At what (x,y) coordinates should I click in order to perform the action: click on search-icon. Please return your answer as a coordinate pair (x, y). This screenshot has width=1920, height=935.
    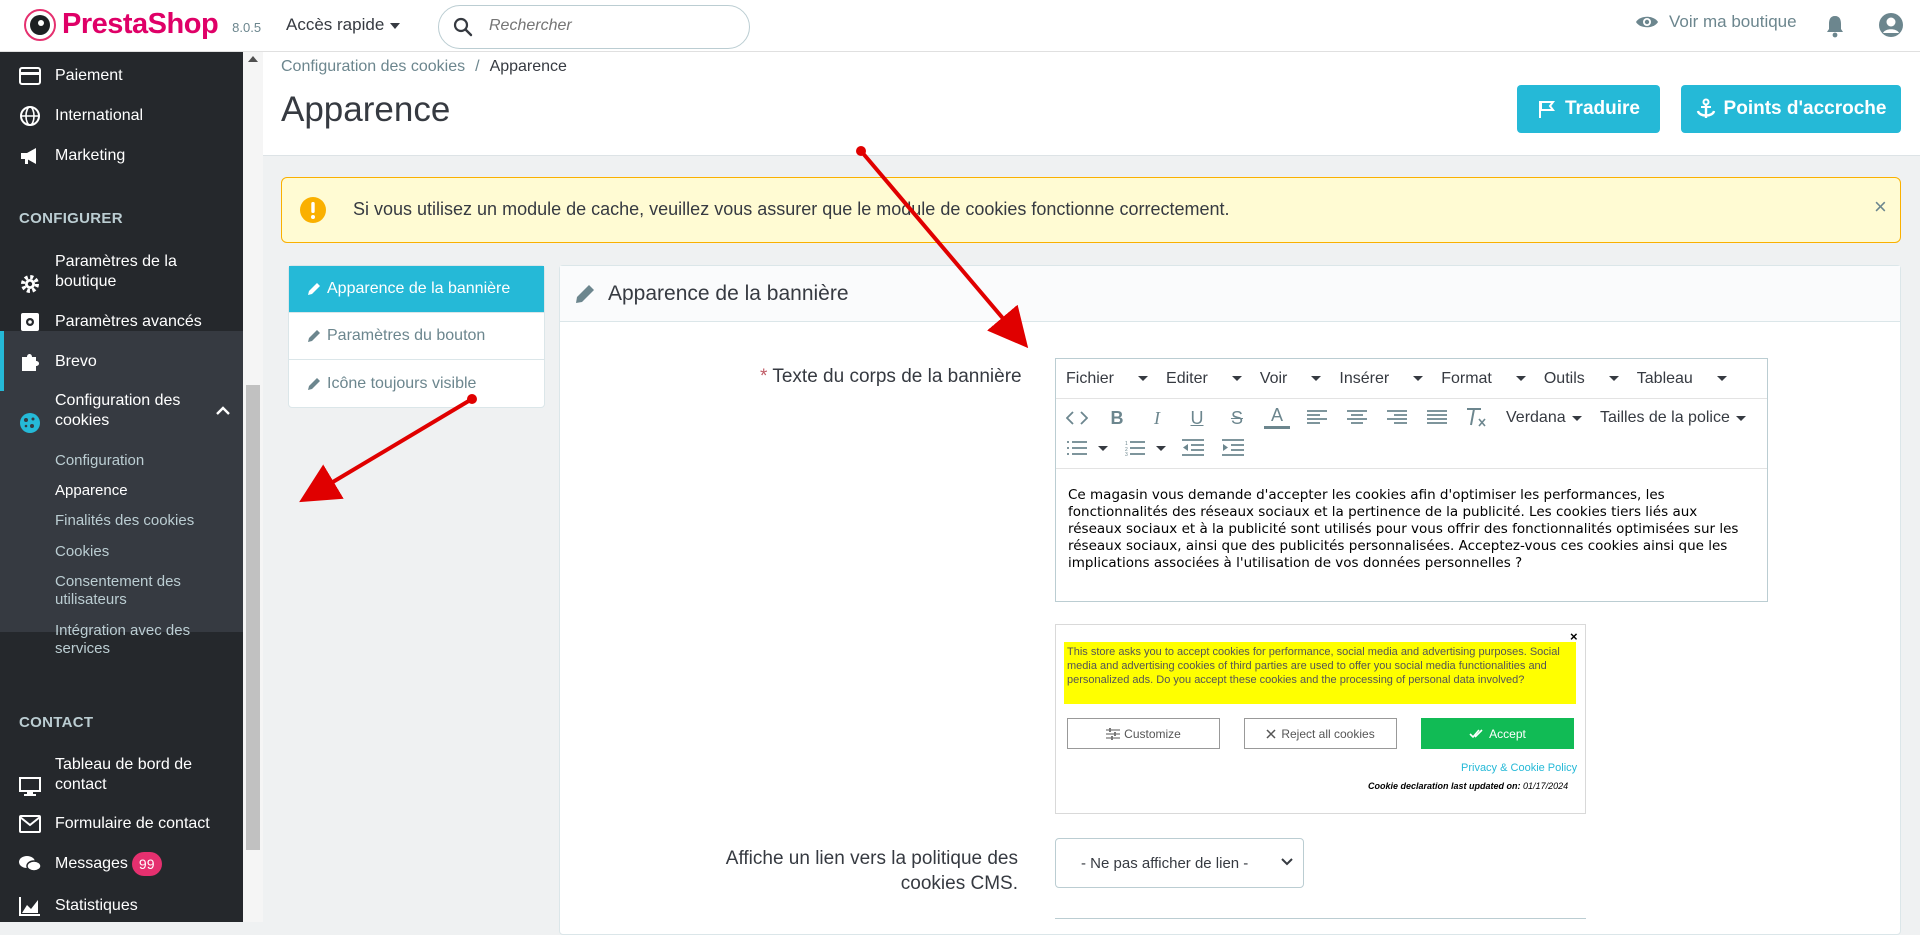
    Looking at the image, I should click on (463, 29).